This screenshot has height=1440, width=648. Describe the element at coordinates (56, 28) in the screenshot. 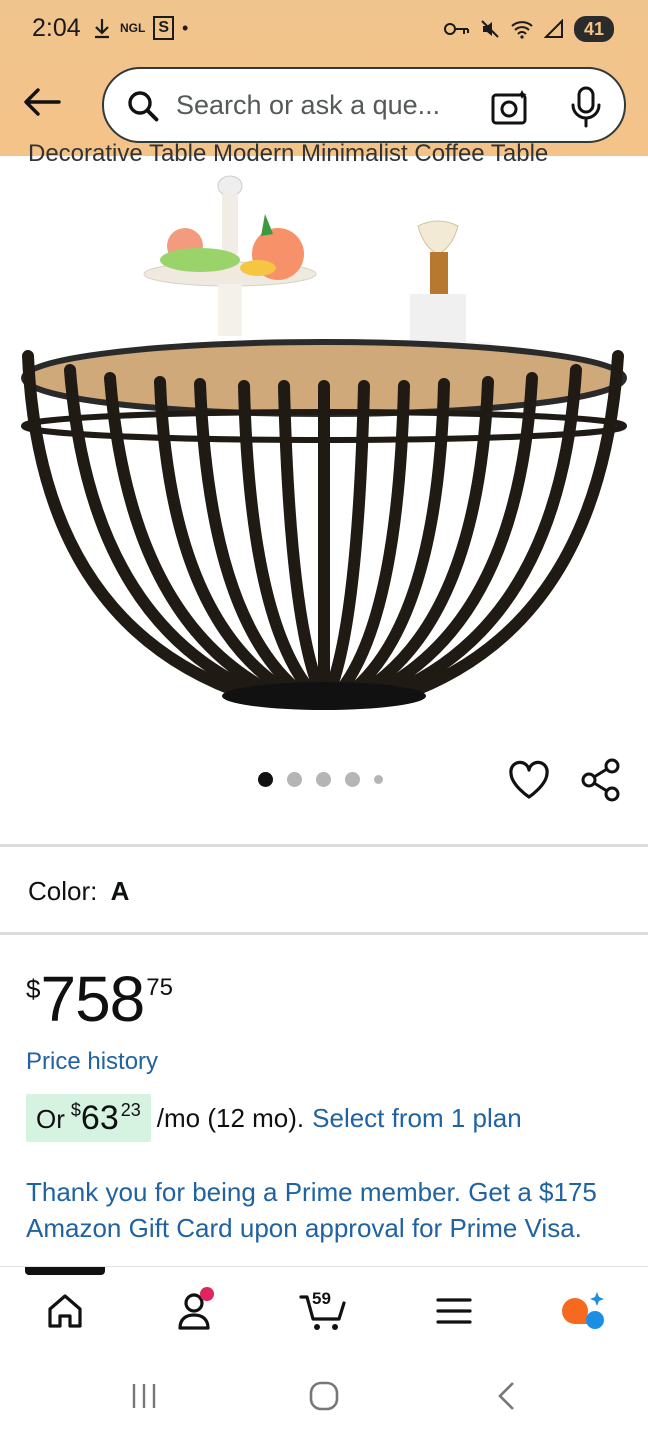

I see `status-time: 2:04` at that location.